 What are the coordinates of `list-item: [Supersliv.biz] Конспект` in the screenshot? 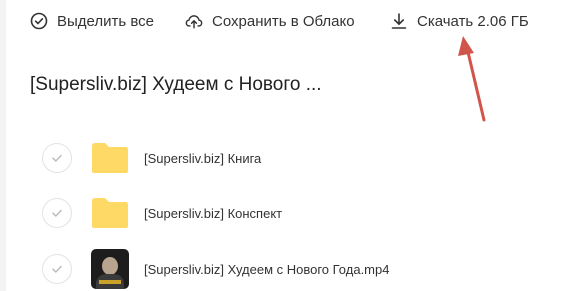 It's located at (162, 213).